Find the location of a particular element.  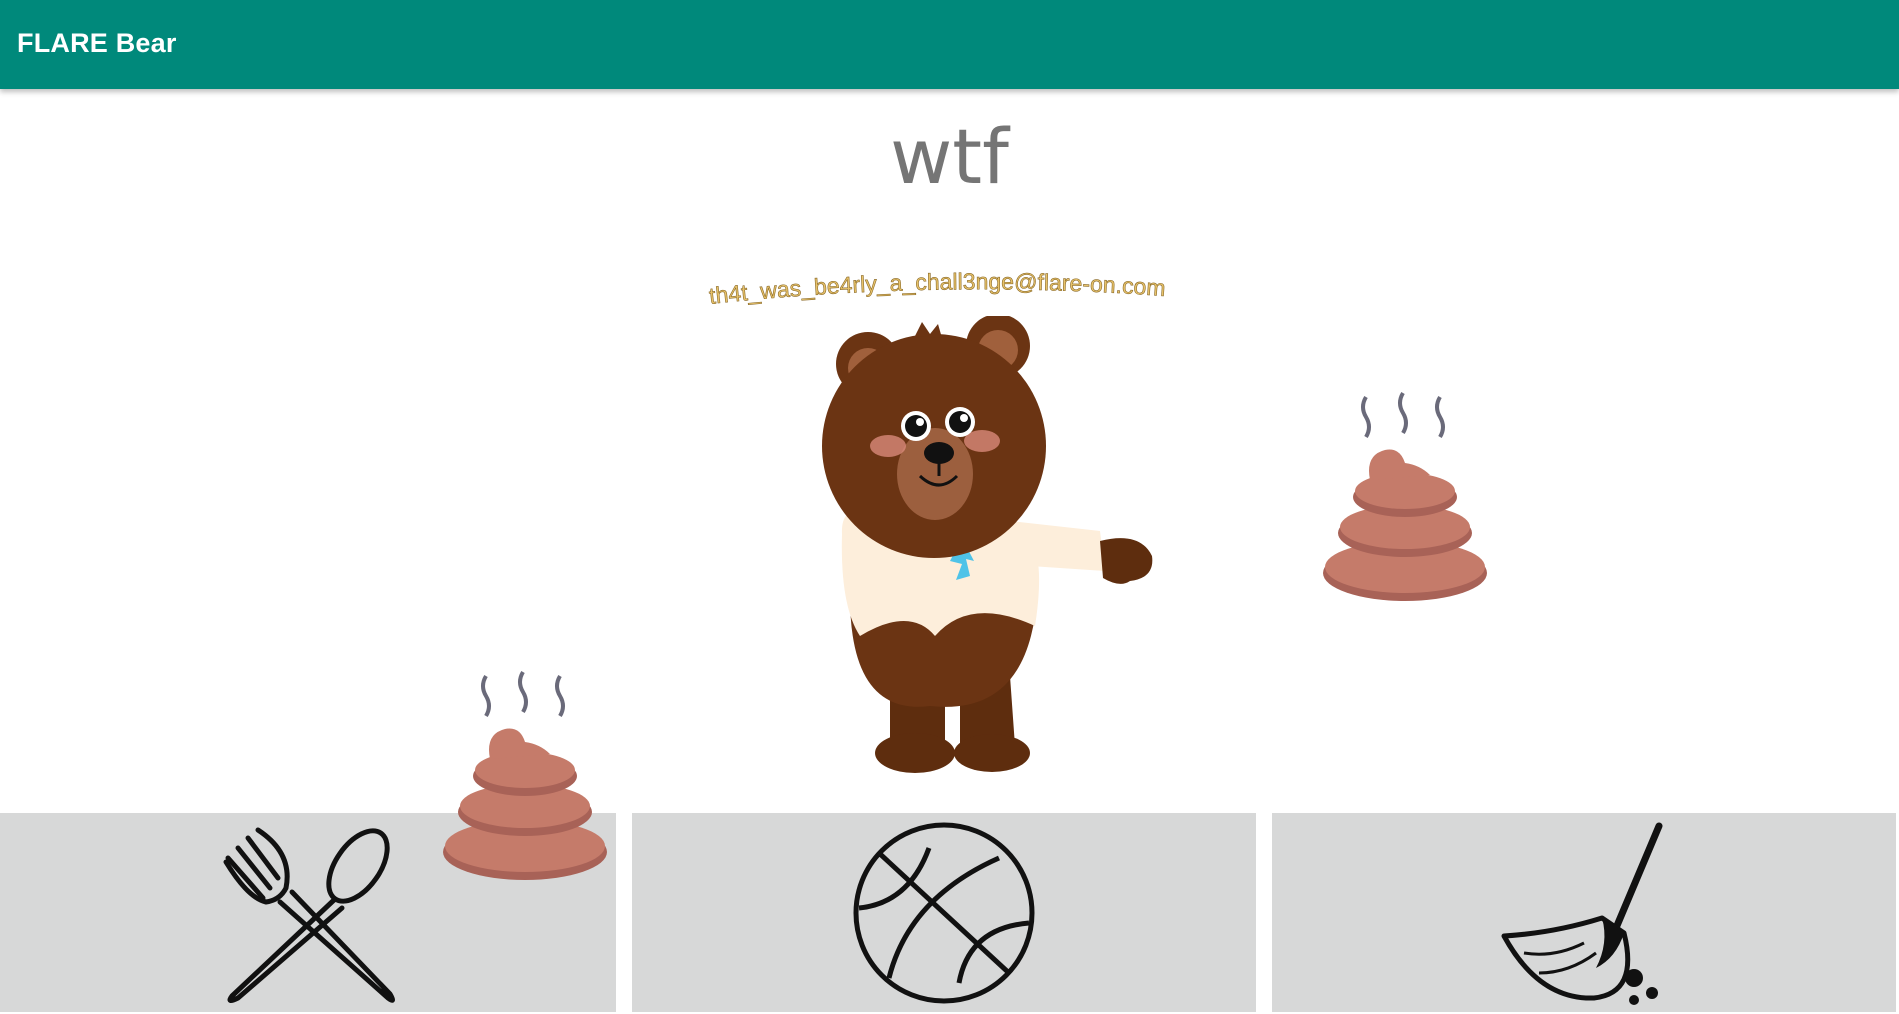

fork-spoon-icon is located at coordinates (309, 915).